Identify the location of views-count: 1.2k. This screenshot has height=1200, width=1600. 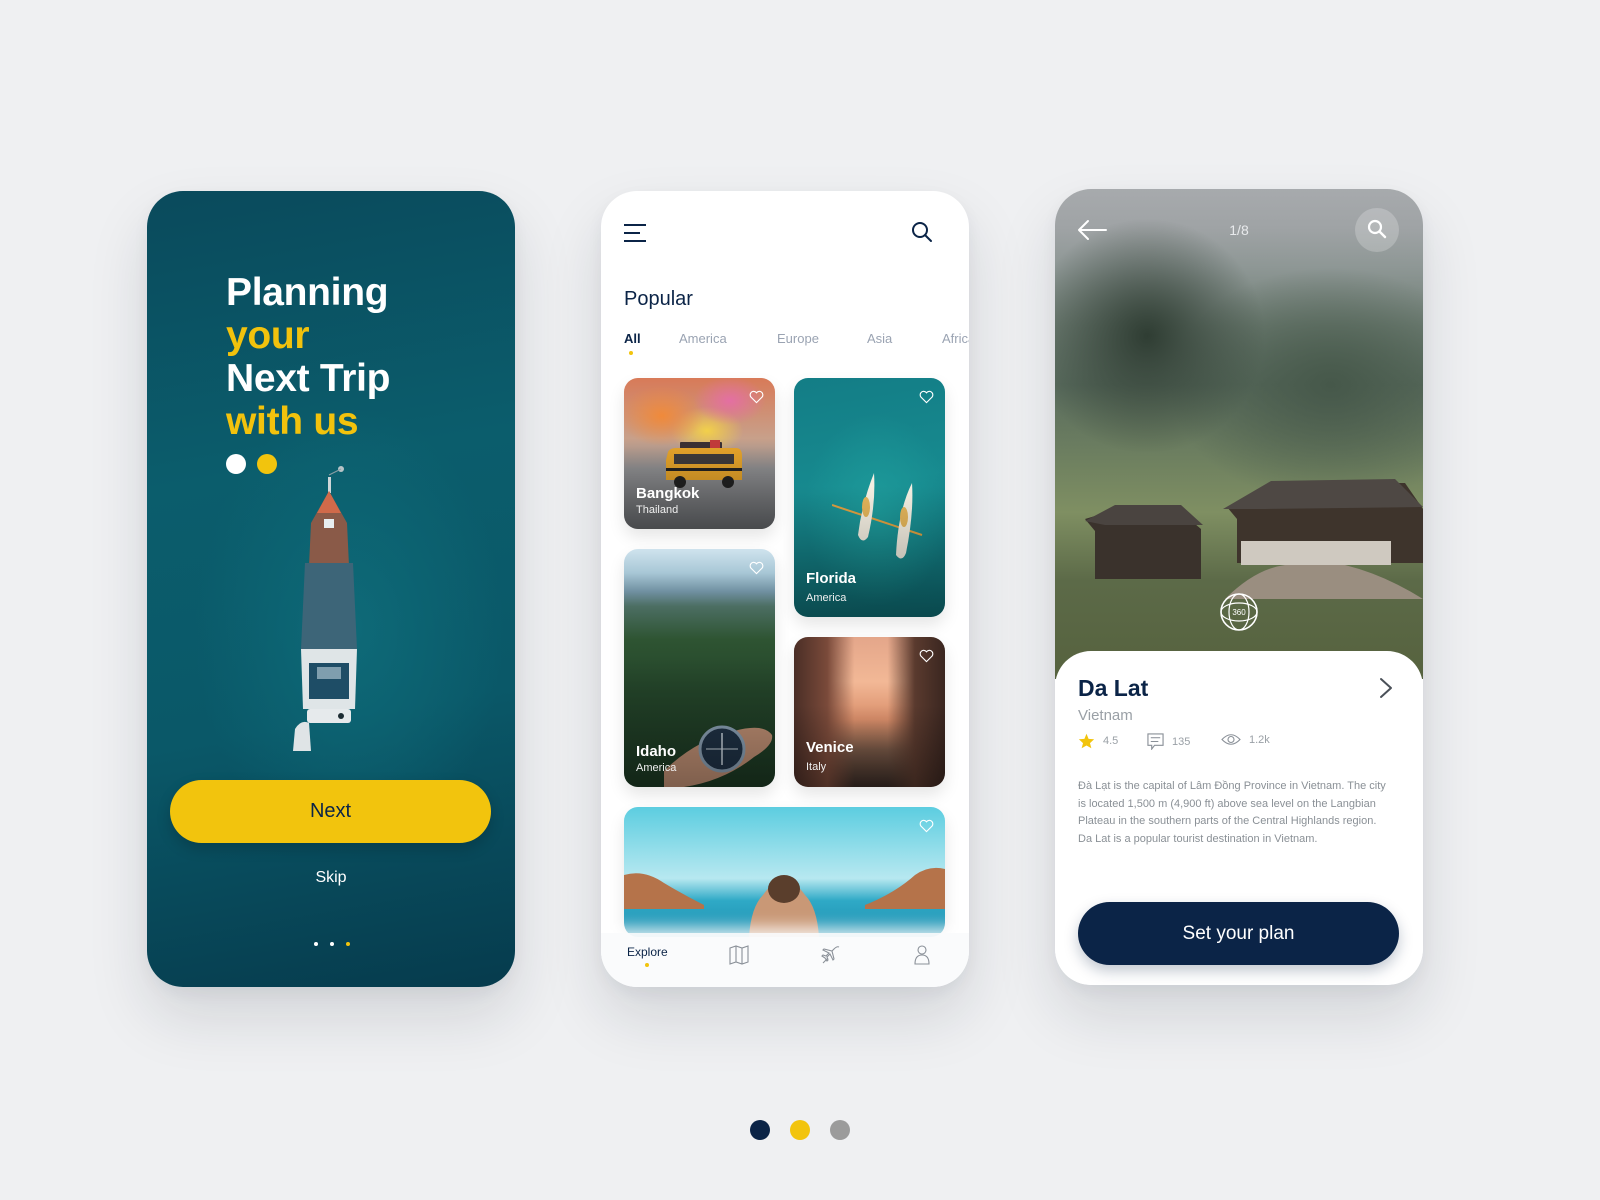
(1259, 739).